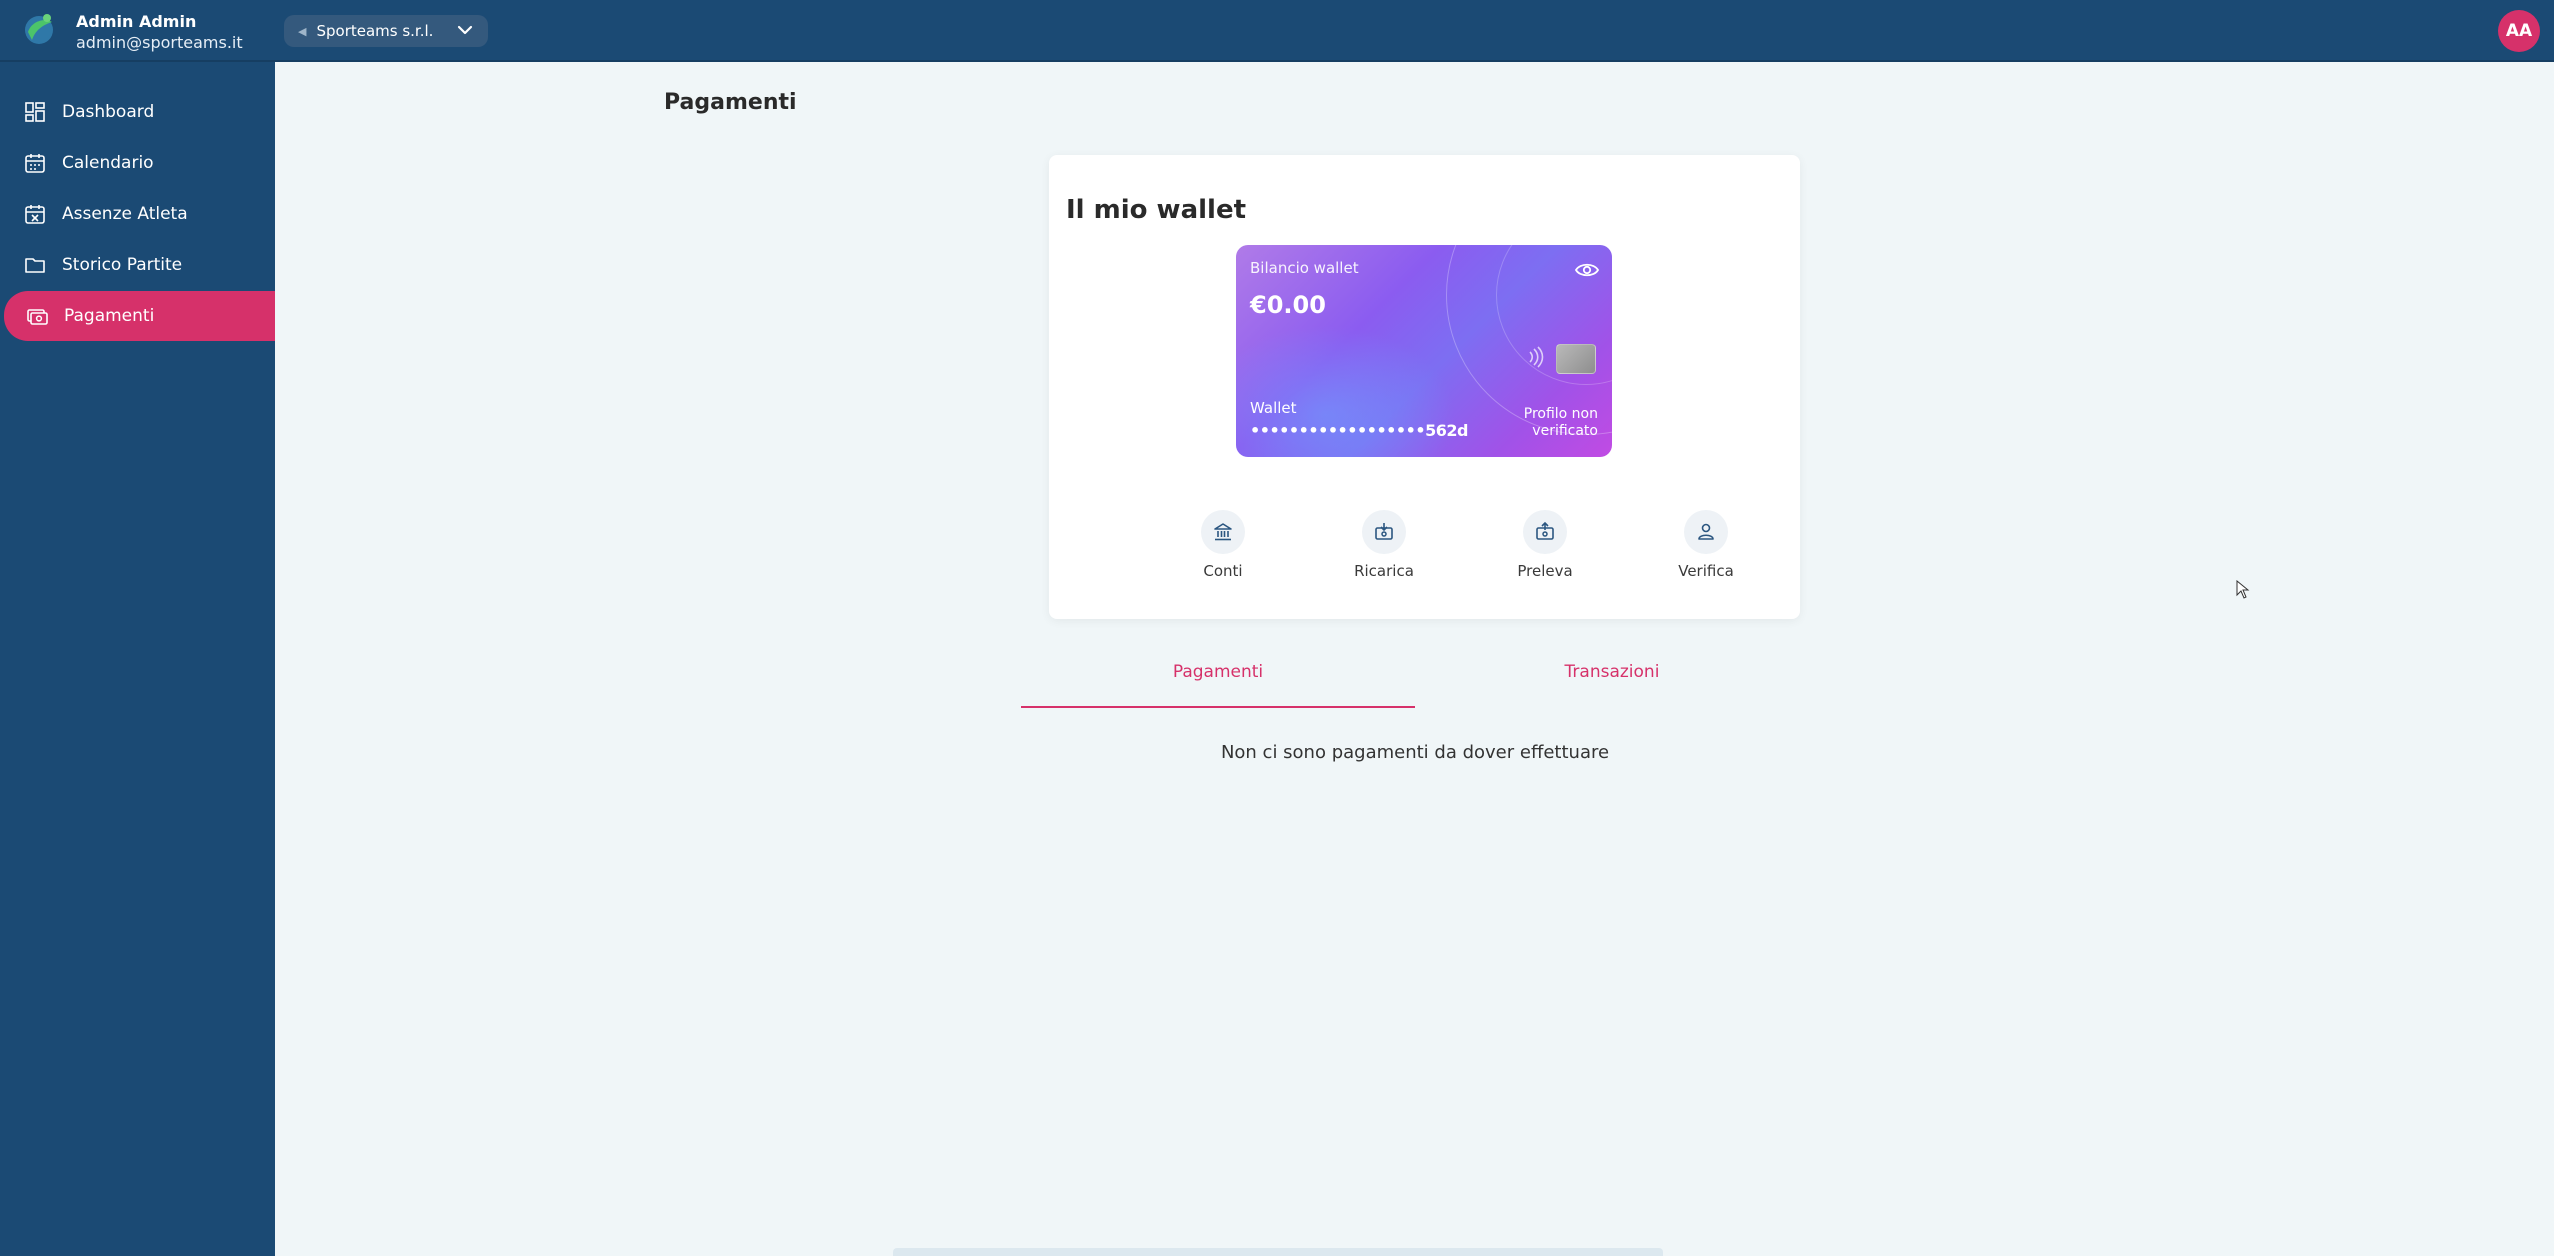 This screenshot has width=2554, height=1256. I want to click on organization-select-value: Sporteams s.r.l., so click(375, 31).